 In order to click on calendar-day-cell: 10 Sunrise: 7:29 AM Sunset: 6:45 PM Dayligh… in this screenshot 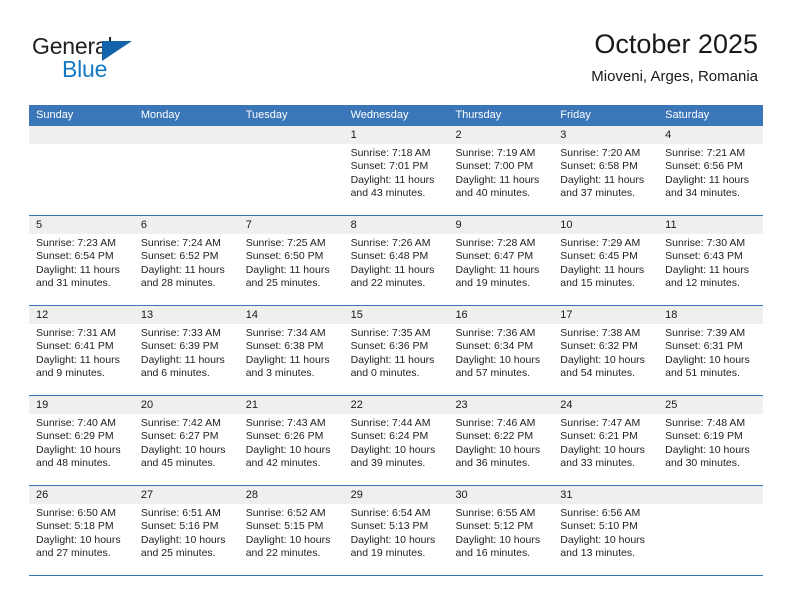, I will do `click(606, 260)`.